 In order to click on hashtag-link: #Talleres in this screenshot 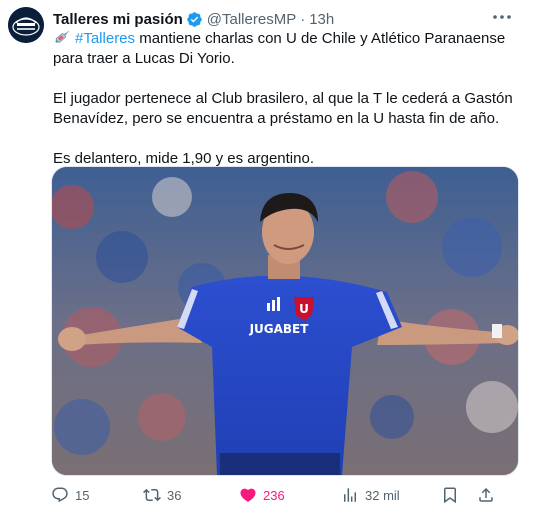, I will do `click(105, 38)`.